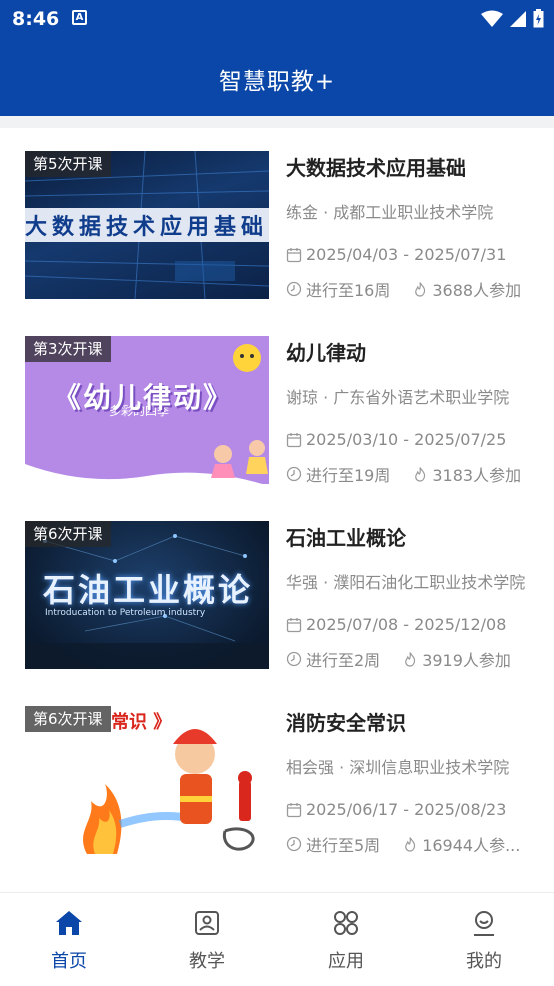 This screenshot has height=986, width=554. Describe the element at coordinates (207, 961) in the screenshot. I see `nav-teaching-label: 教学` at that location.